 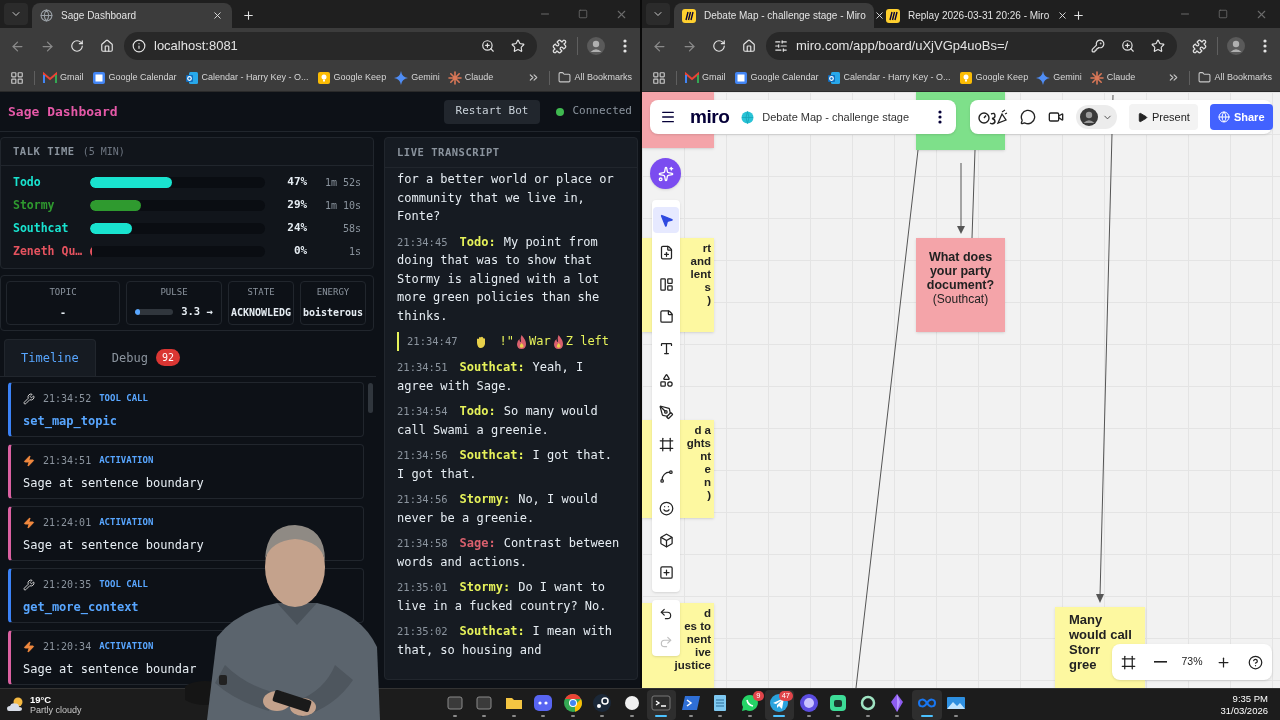 I want to click on ai-assist-button, so click(x=665, y=173).